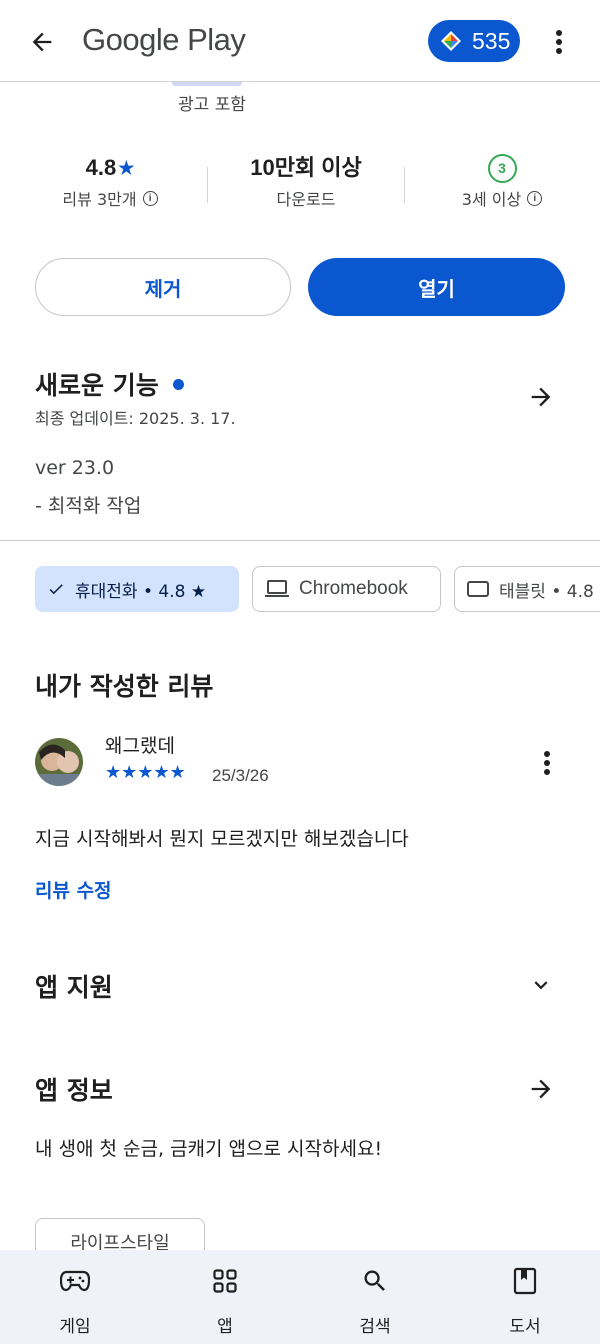  Describe the element at coordinates (74, 1089) in the screenshot. I see `app-info-title: 앱 정보` at that location.